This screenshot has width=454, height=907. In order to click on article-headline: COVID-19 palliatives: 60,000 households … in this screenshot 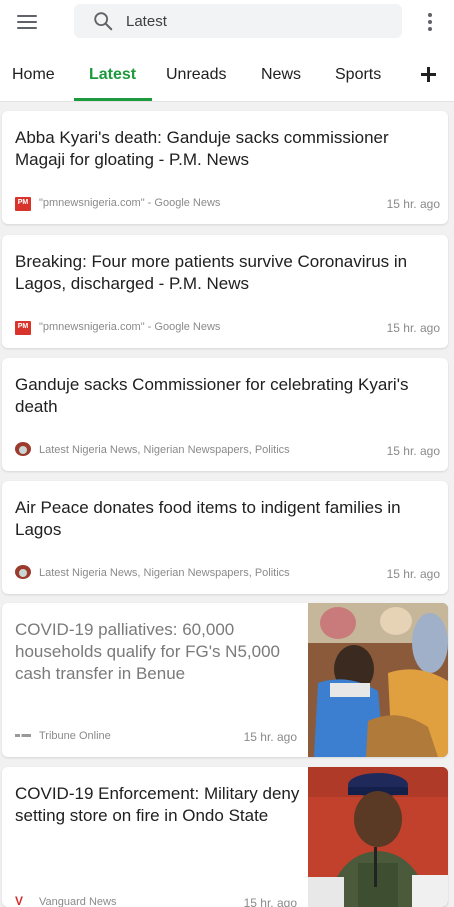, I will do `click(157, 652)`.